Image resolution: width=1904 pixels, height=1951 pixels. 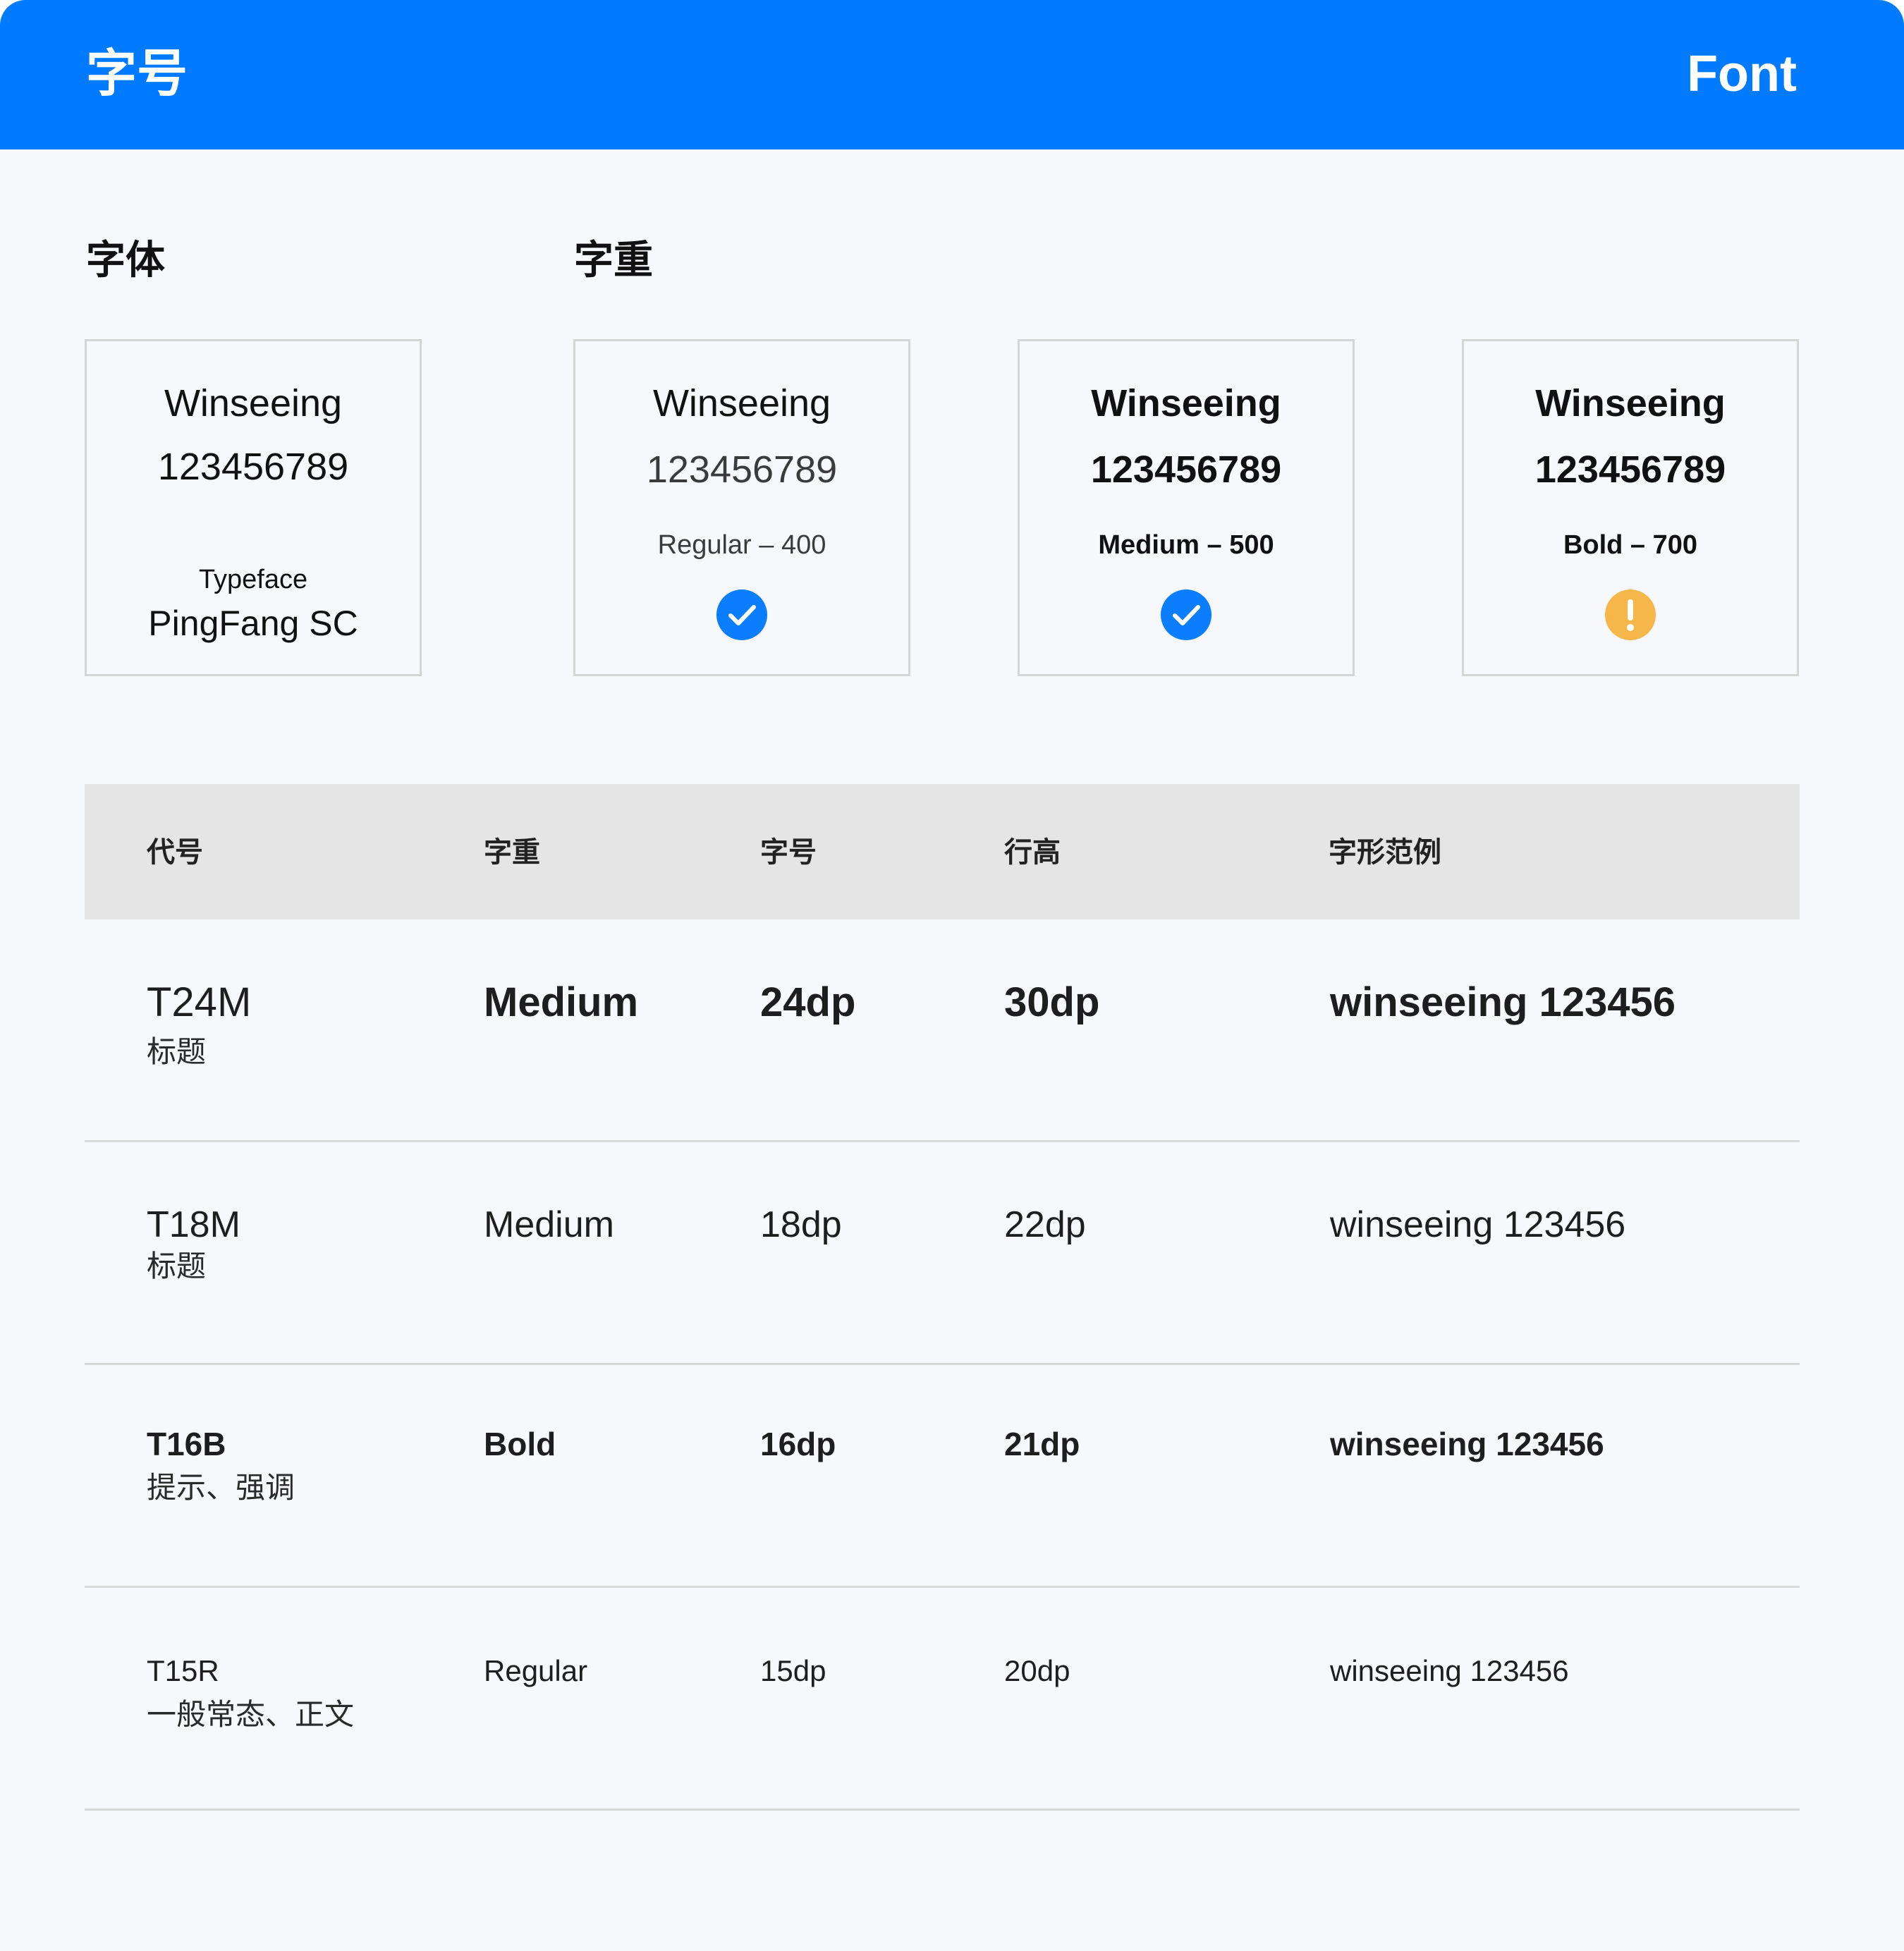 I want to click on row-code: T18M, so click(x=193, y=1224).